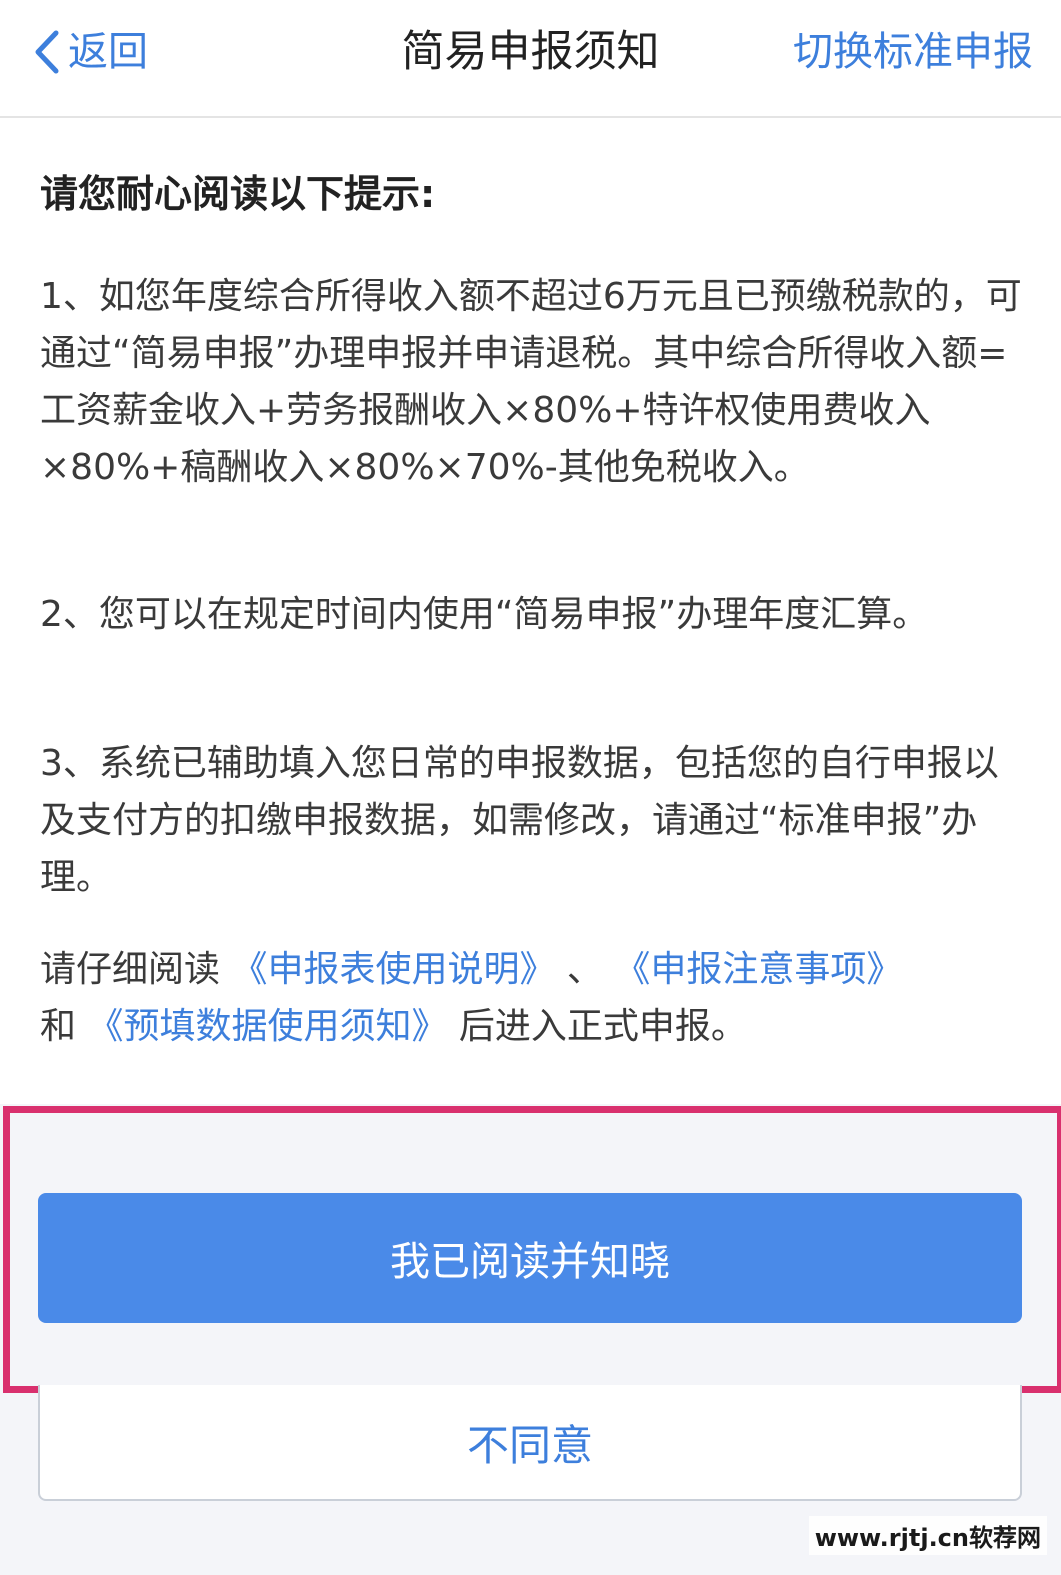  I want to click on back-button: 返回, so click(89, 52).